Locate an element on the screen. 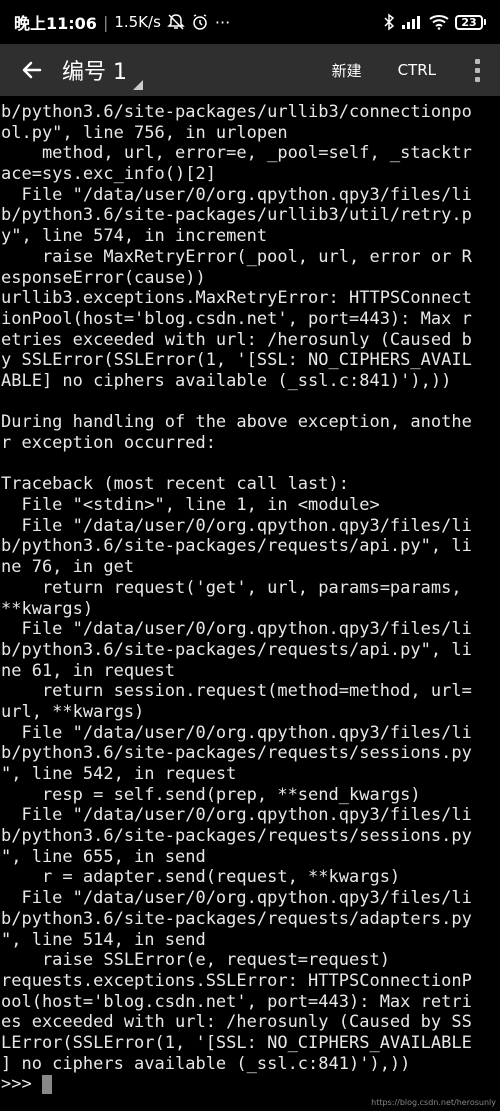  terminal-line: Traceback (most recent call last): is located at coordinates (175, 484).